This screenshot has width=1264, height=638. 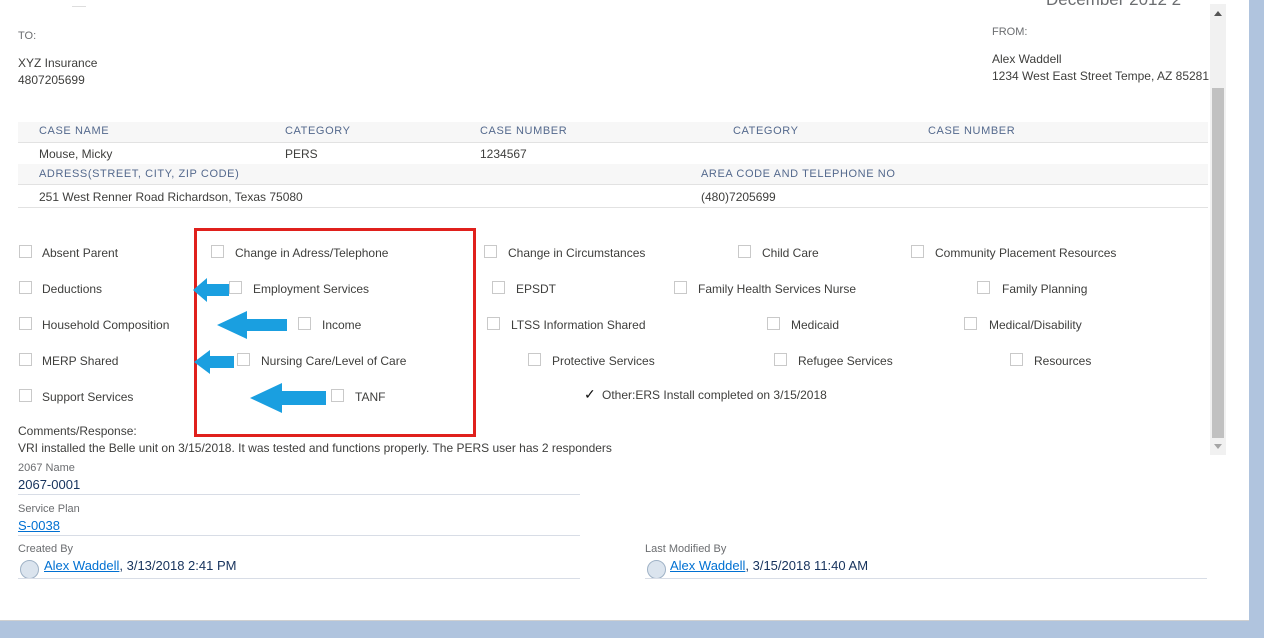 I want to click on created-by-label: Created By, so click(x=46, y=549).